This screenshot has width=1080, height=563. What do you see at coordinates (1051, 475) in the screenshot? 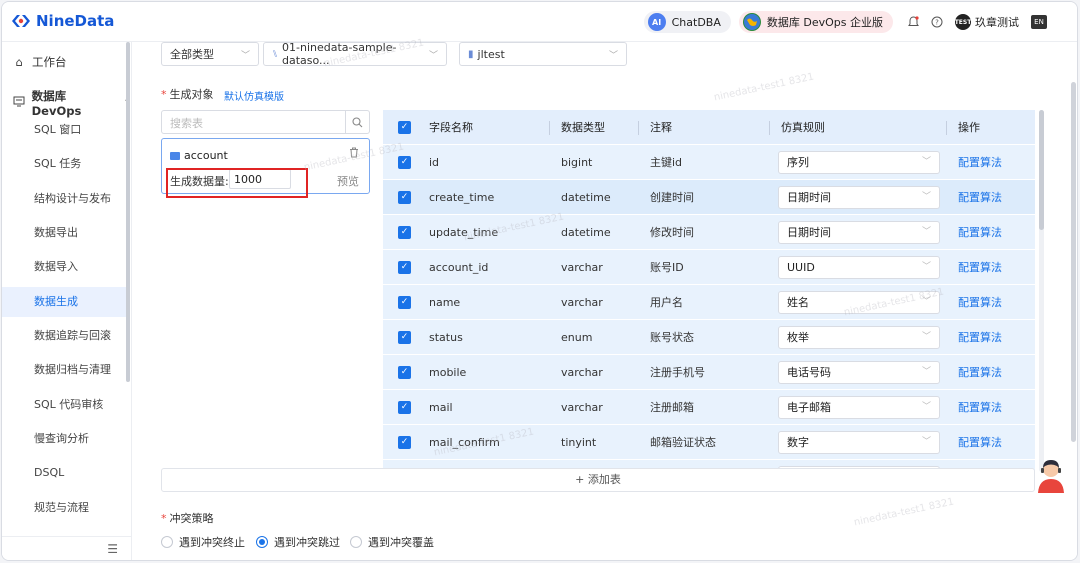
I see `assistant-avatar-icon` at bounding box center [1051, 475].